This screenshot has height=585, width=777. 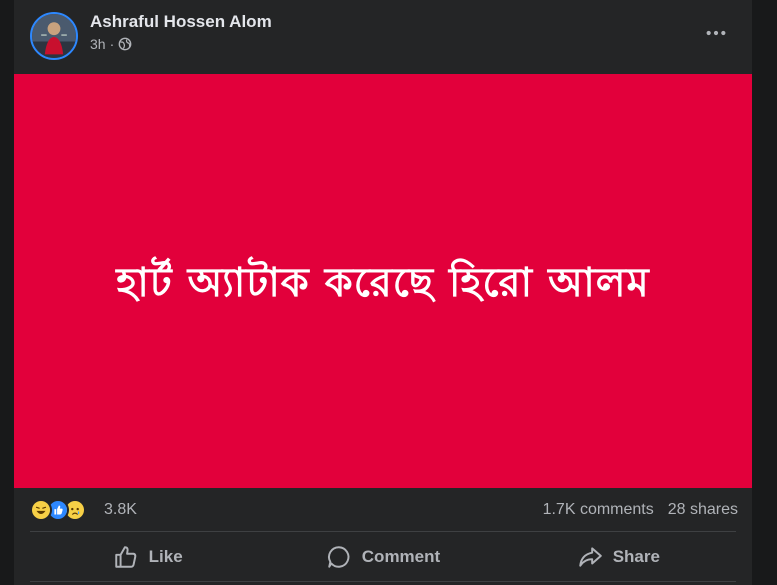 I want to click on share-button: Share, so click(x=618, y=557).